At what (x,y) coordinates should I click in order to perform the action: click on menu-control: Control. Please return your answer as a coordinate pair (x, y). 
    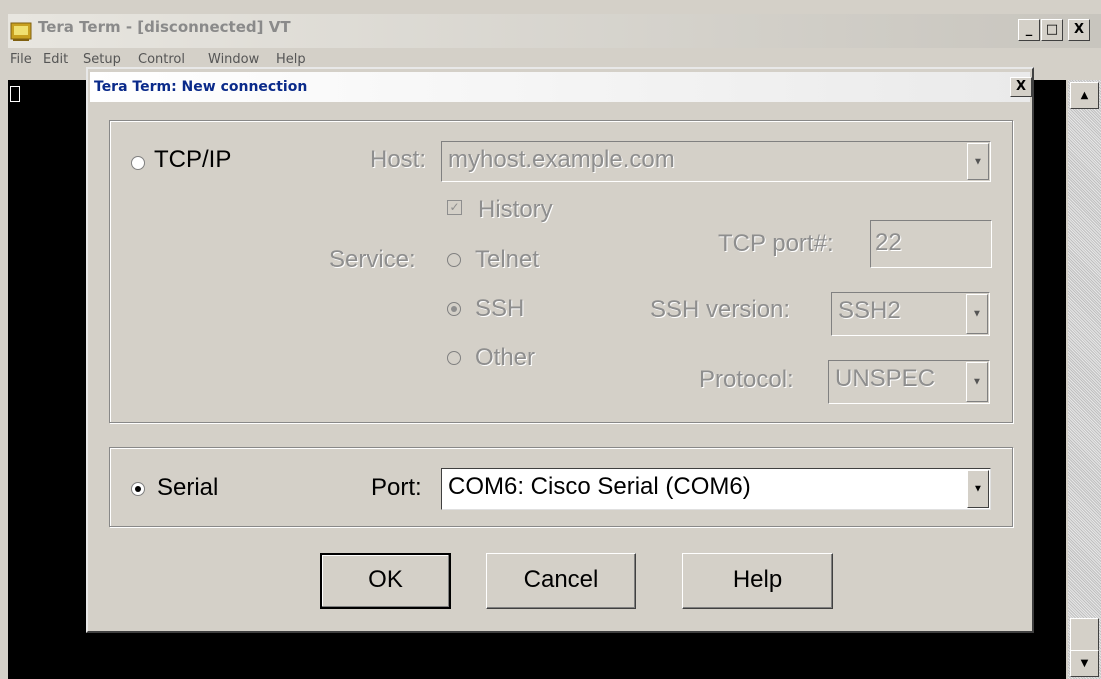
    Looking at the image, I should click on (161, 59).